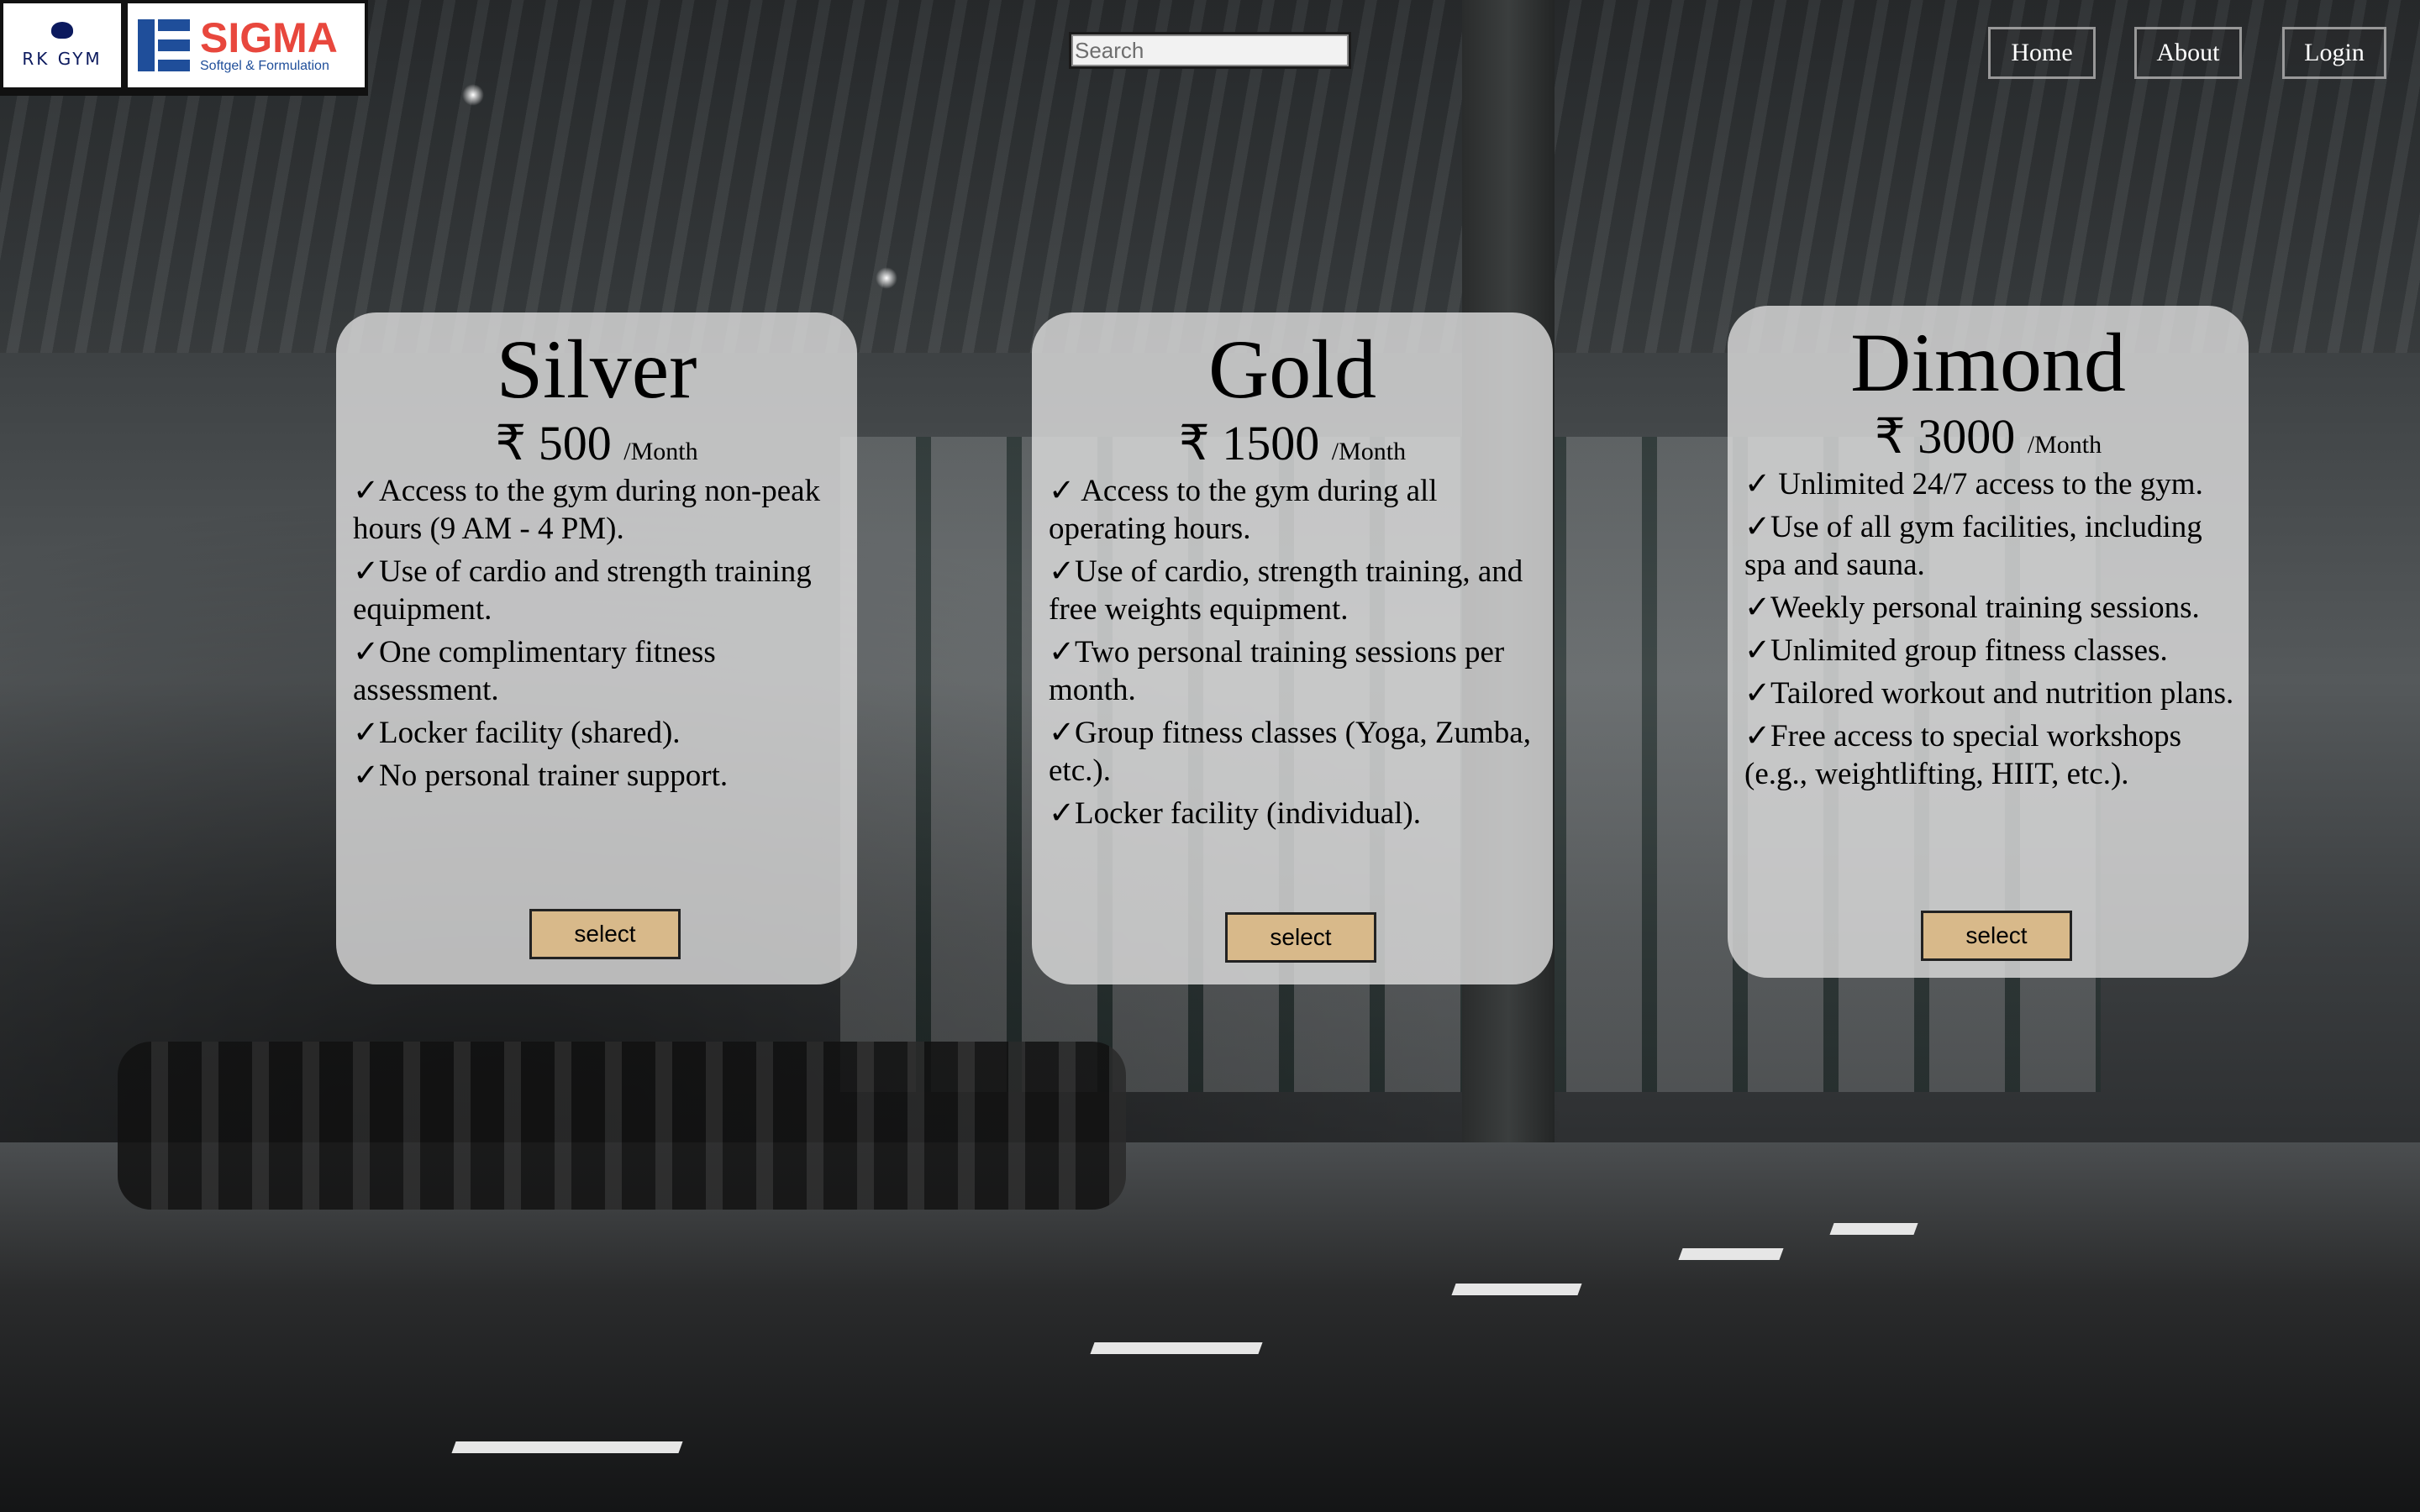  Describe the element at coordinates (597, 369) in the screenshot. I see `plan-title: Silver` at that location.